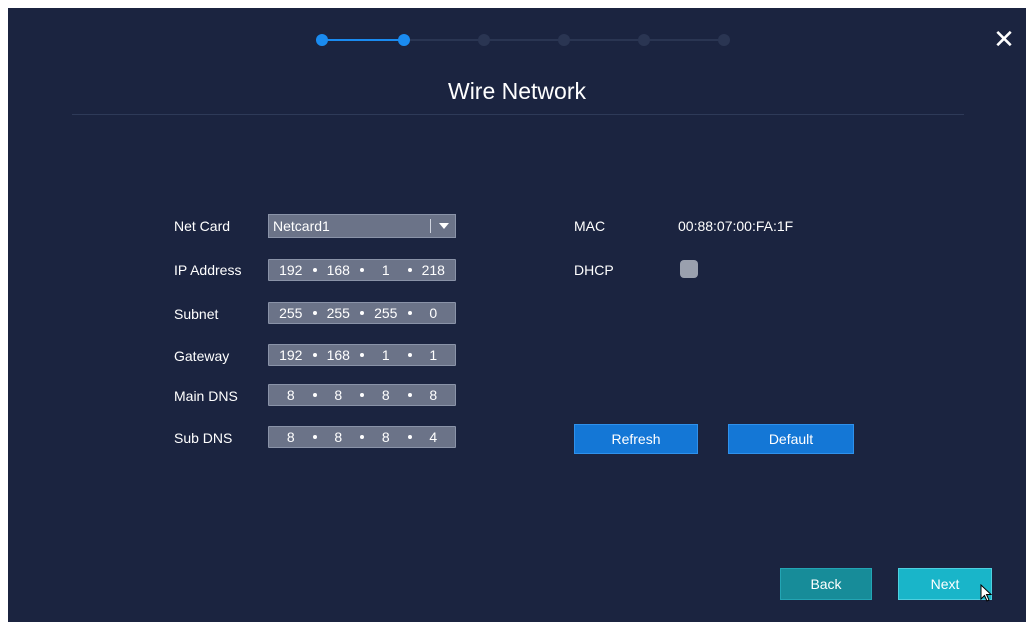  What do you see at coordinates (203, 438) in the screenshot?
I see `sub-dns-label: Sub DNS` at bounding box center [203, 438].